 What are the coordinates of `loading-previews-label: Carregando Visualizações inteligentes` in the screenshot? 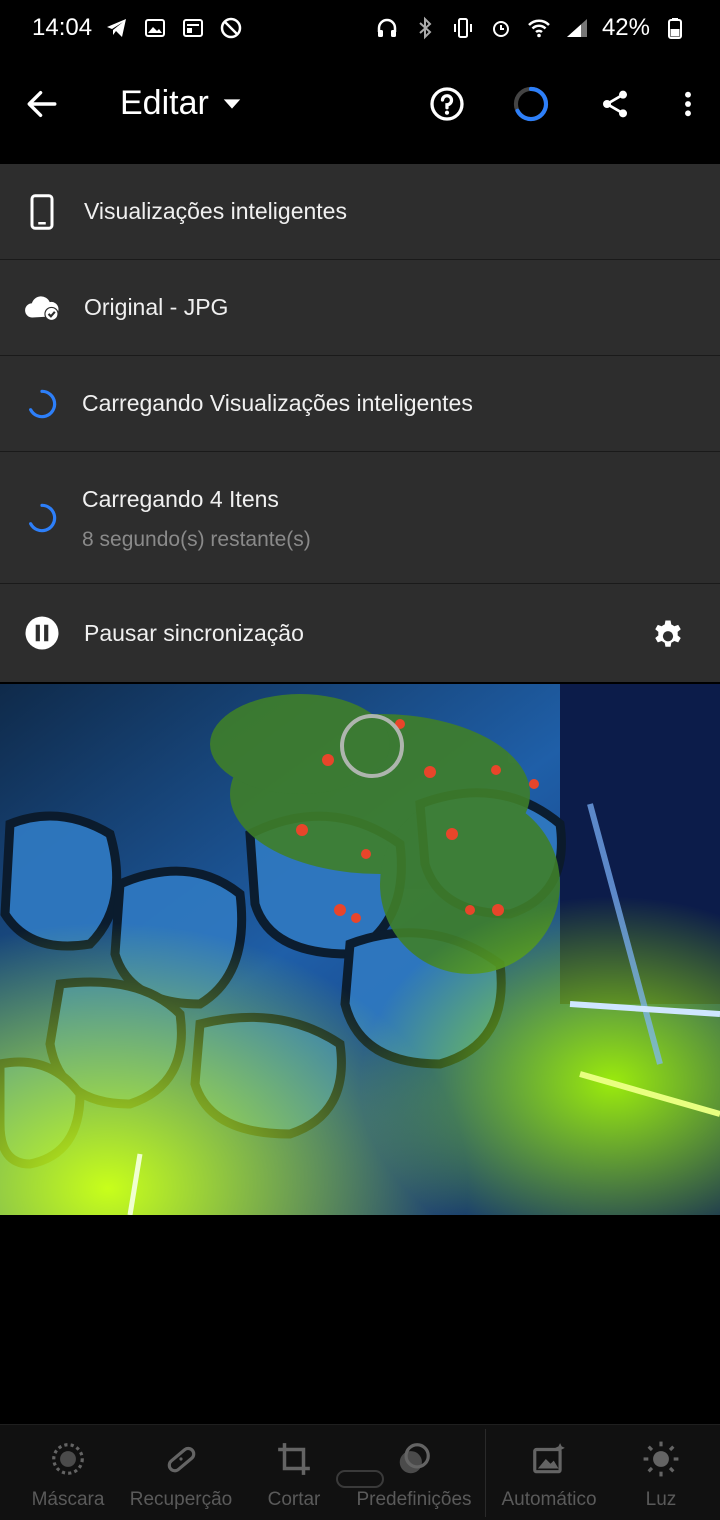 It's located at (277, 403).